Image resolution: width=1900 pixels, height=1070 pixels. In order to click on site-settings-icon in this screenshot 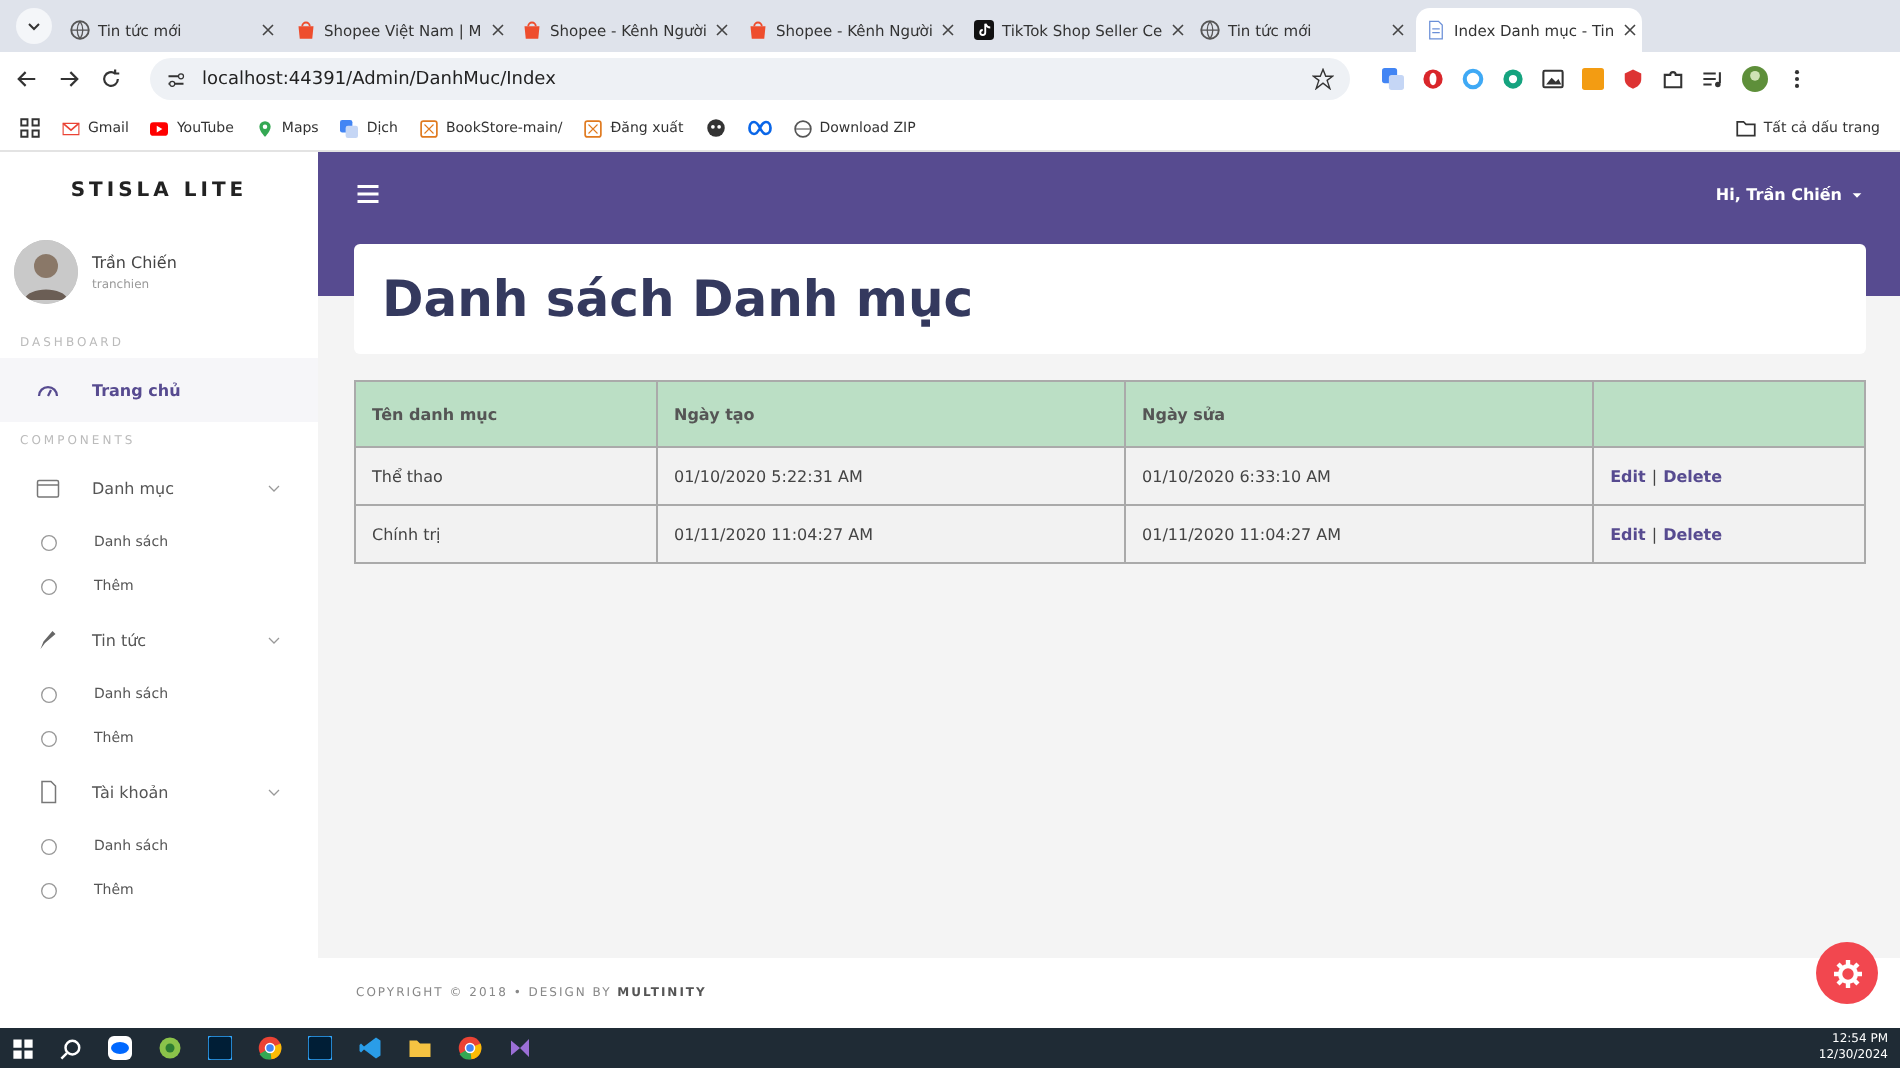, I will do `click(176, 79)`.